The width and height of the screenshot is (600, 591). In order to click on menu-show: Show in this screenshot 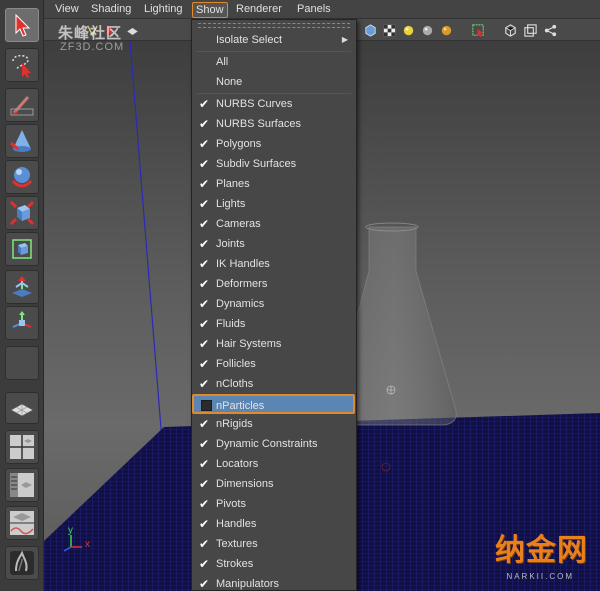, I will do `click(210, 10)`.